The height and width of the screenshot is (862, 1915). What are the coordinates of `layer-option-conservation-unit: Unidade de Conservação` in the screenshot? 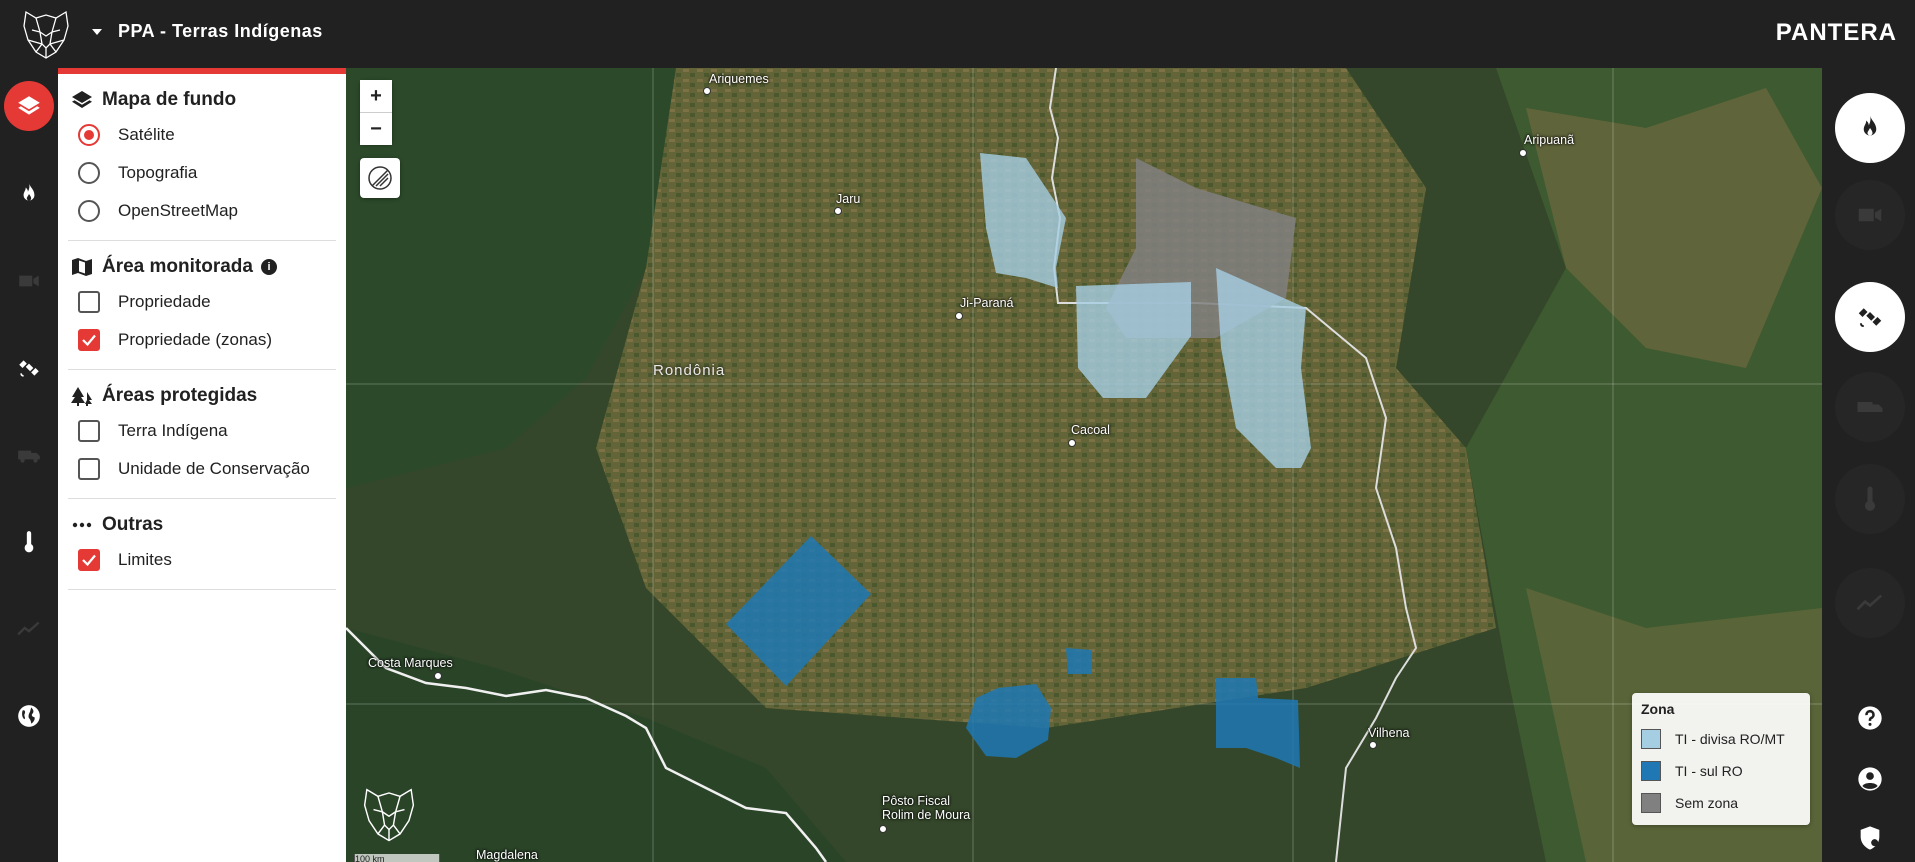 It's located at (202, 469).